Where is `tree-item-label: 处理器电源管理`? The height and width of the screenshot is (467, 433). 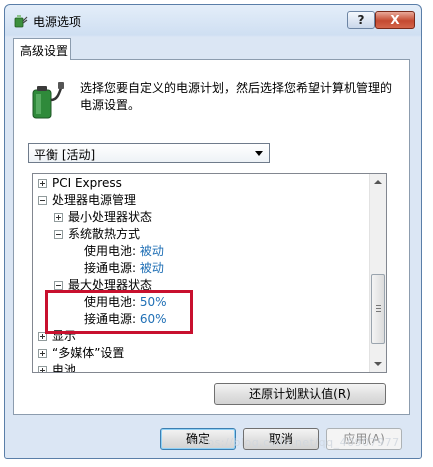 tree-item-label: 处理器电源管理 is located at coordinates (94, 200).